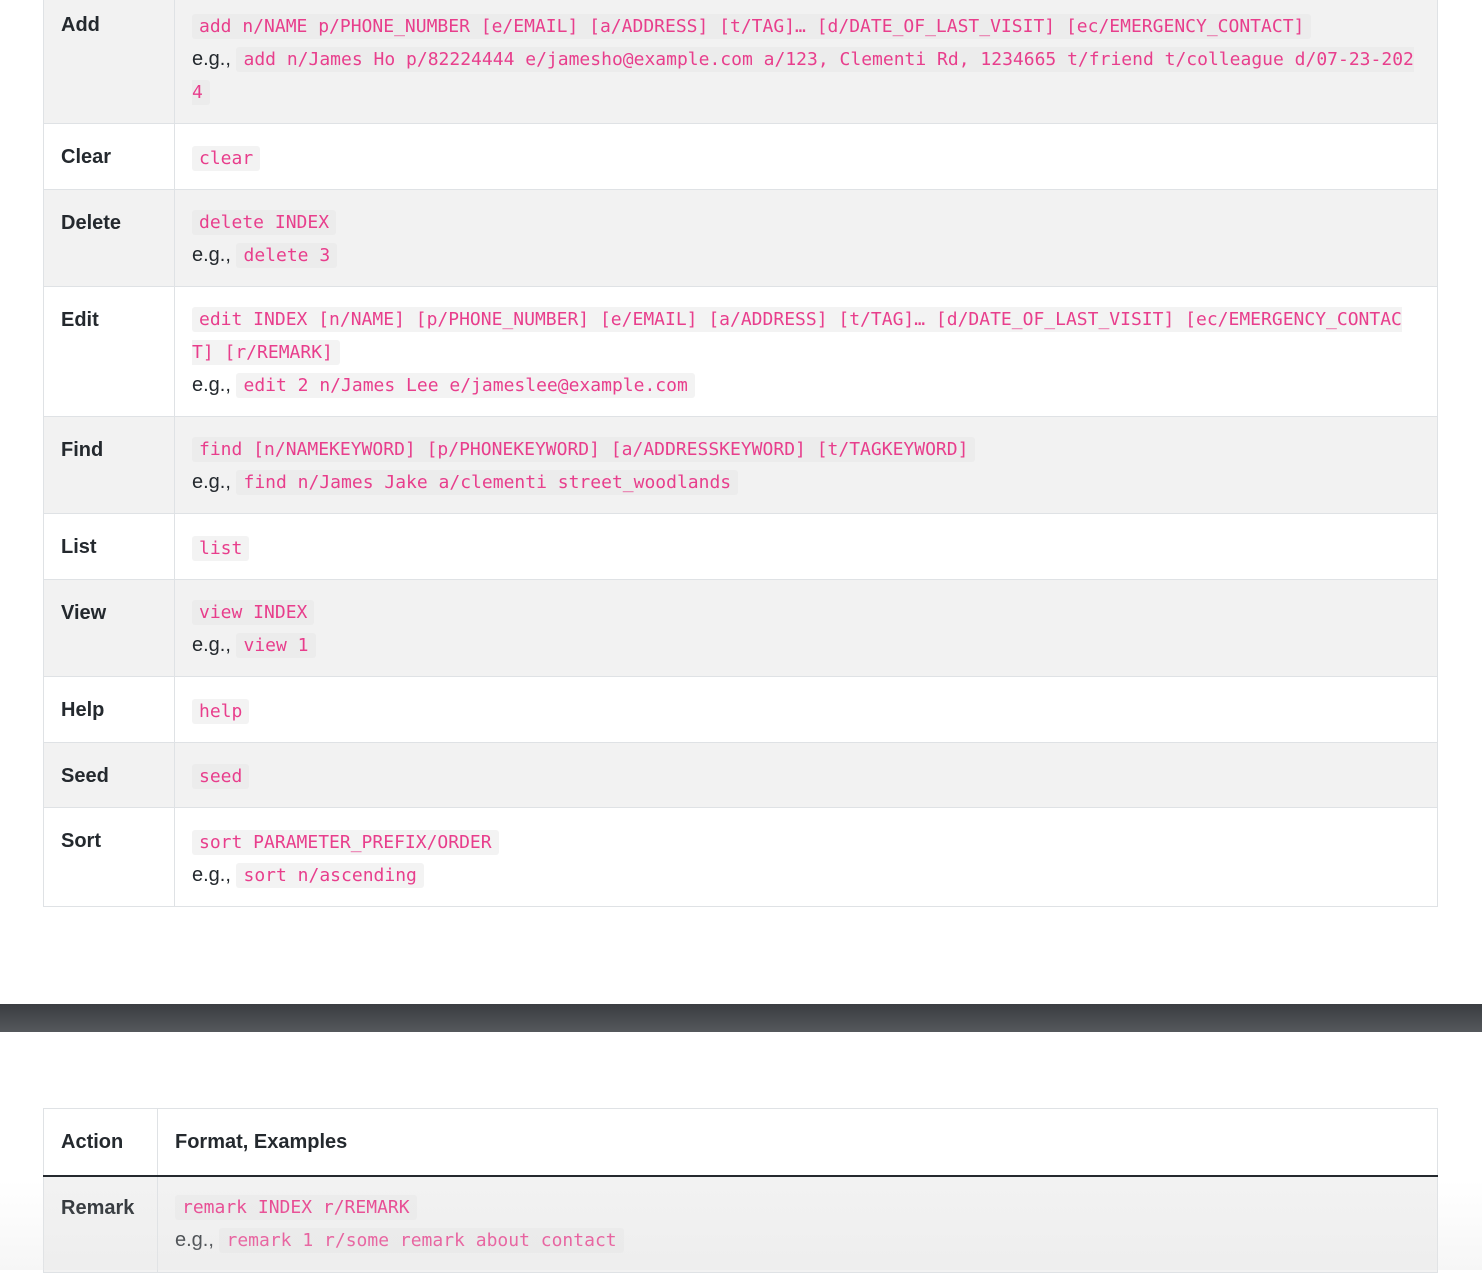 This screenshot has width=1482, height=1273. I want to click on column-header-action: Action, so click(100, 1142).